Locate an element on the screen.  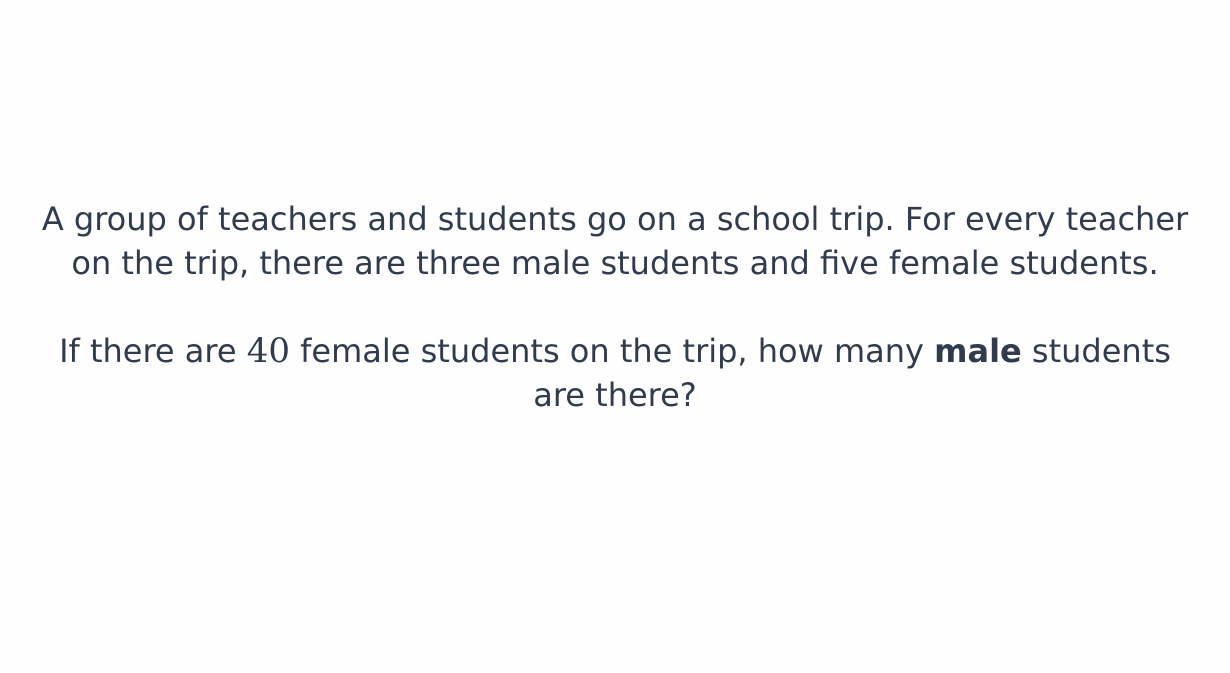
prompt-text-part-1: If there are is located at coordinates (153, 351).